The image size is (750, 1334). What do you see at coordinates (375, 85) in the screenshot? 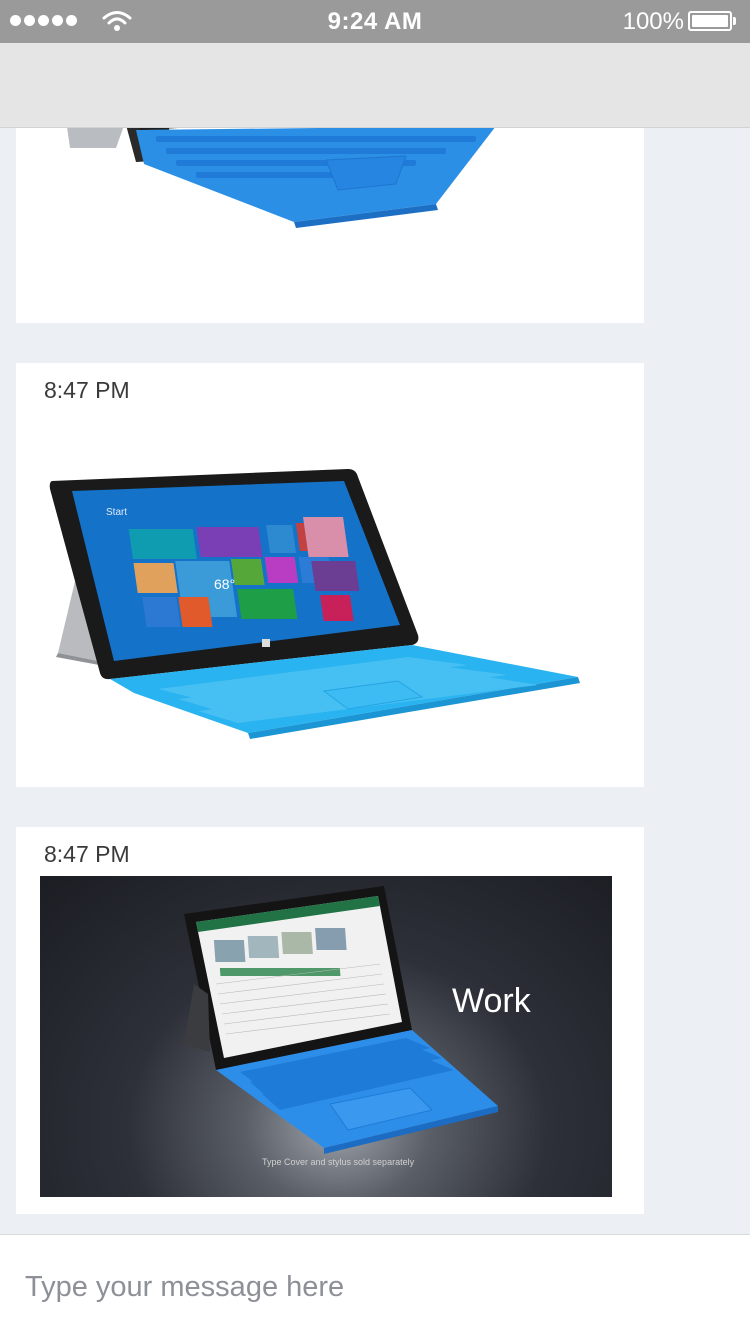
I see `navigation-bar` at bounding box center [375, 85].